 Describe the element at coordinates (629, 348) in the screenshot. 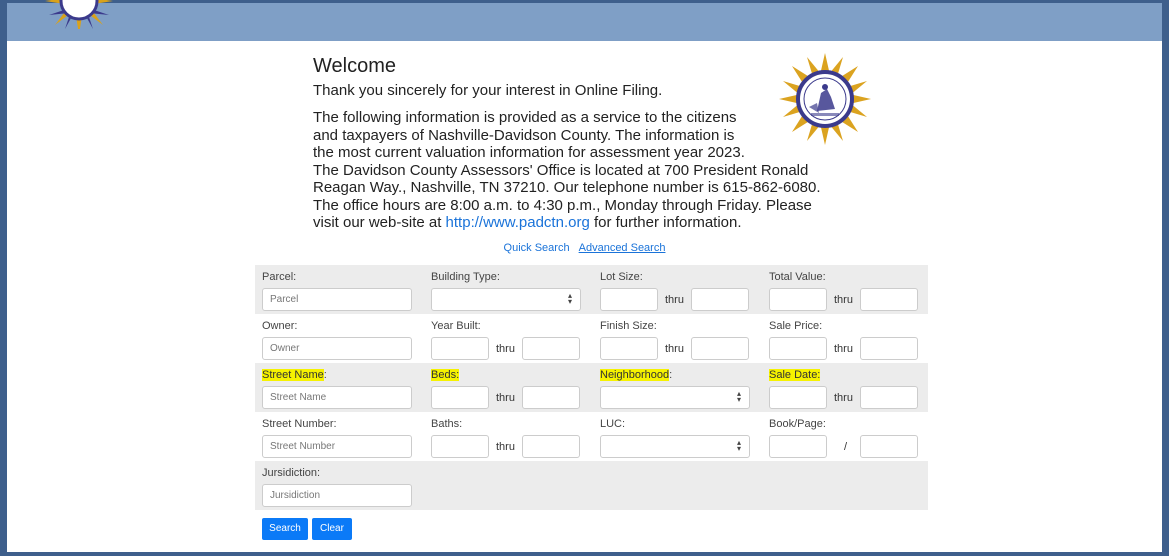

I see `finish-size-from-input` at that location.